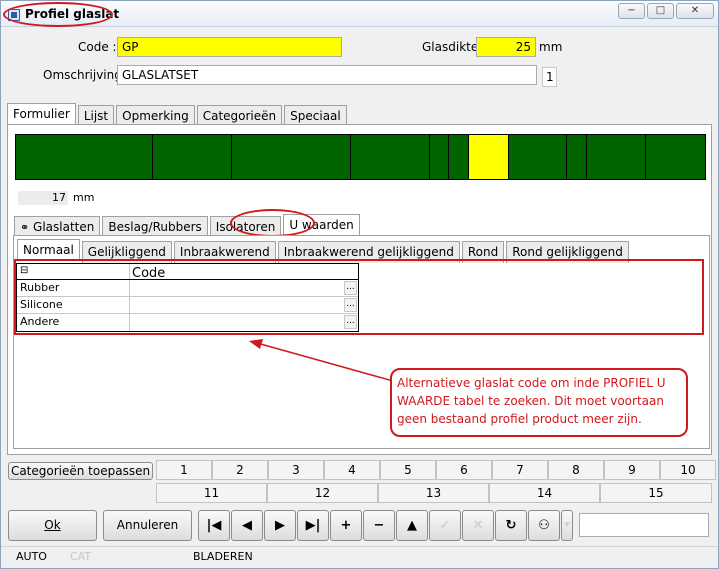  Describe the element at coordinates (41, 114) in the screenshot. I see `tab-formulier: Formulier` at that location.